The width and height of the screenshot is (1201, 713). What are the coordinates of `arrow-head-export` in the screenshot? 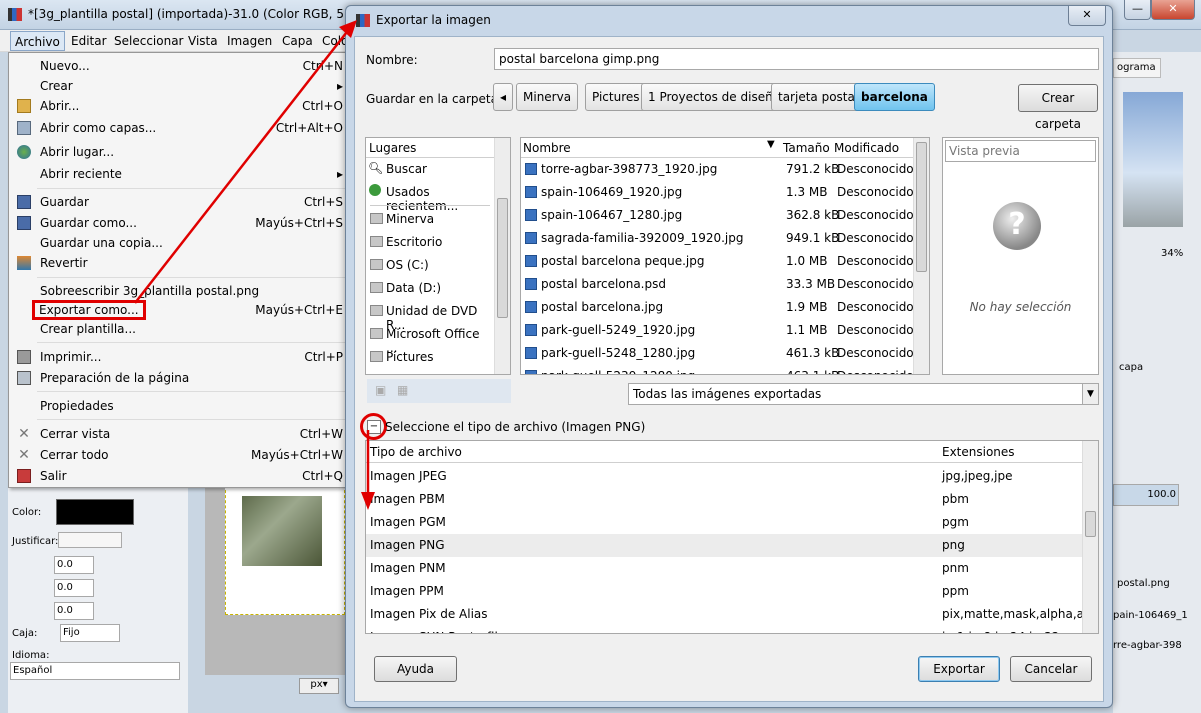 It's located at (348, 29).